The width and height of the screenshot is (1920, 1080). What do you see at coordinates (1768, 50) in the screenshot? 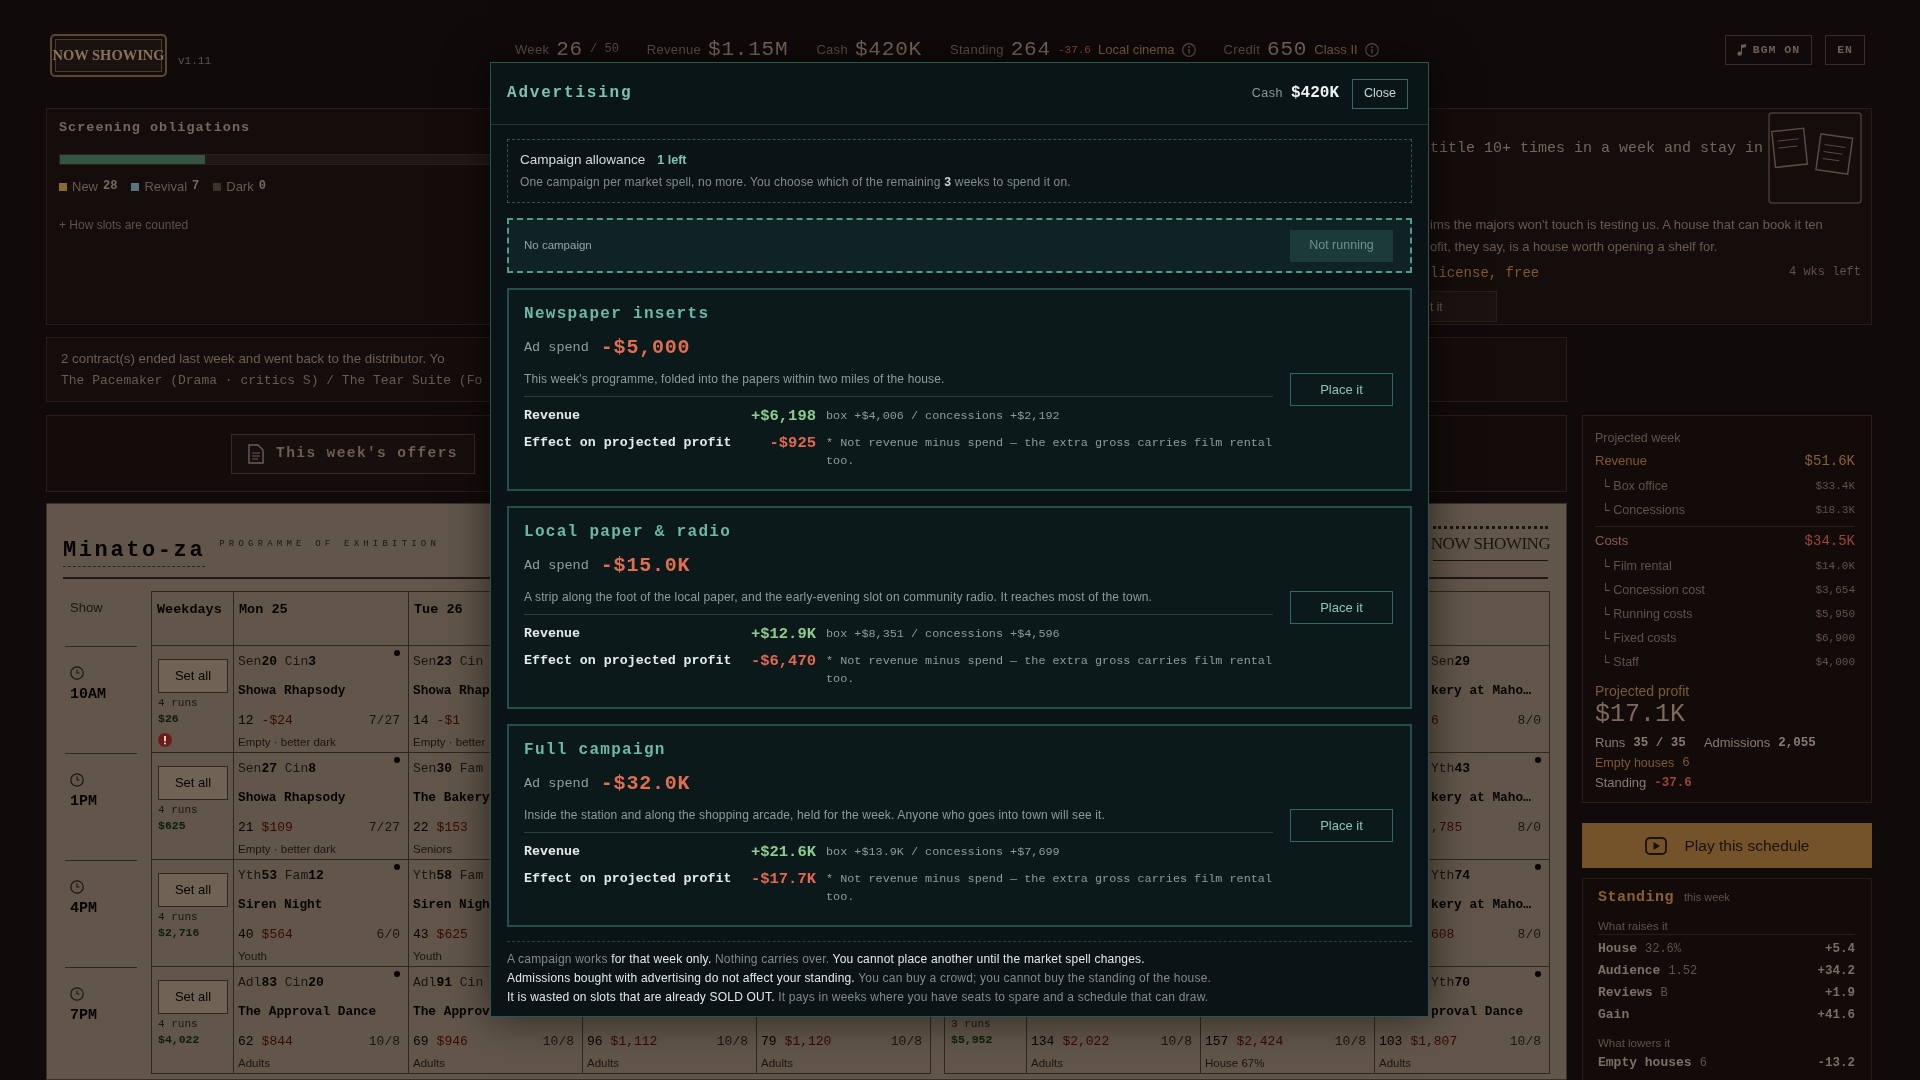
I see `music-toggle-button: BGM ON` at bounding box center [1768, 50].